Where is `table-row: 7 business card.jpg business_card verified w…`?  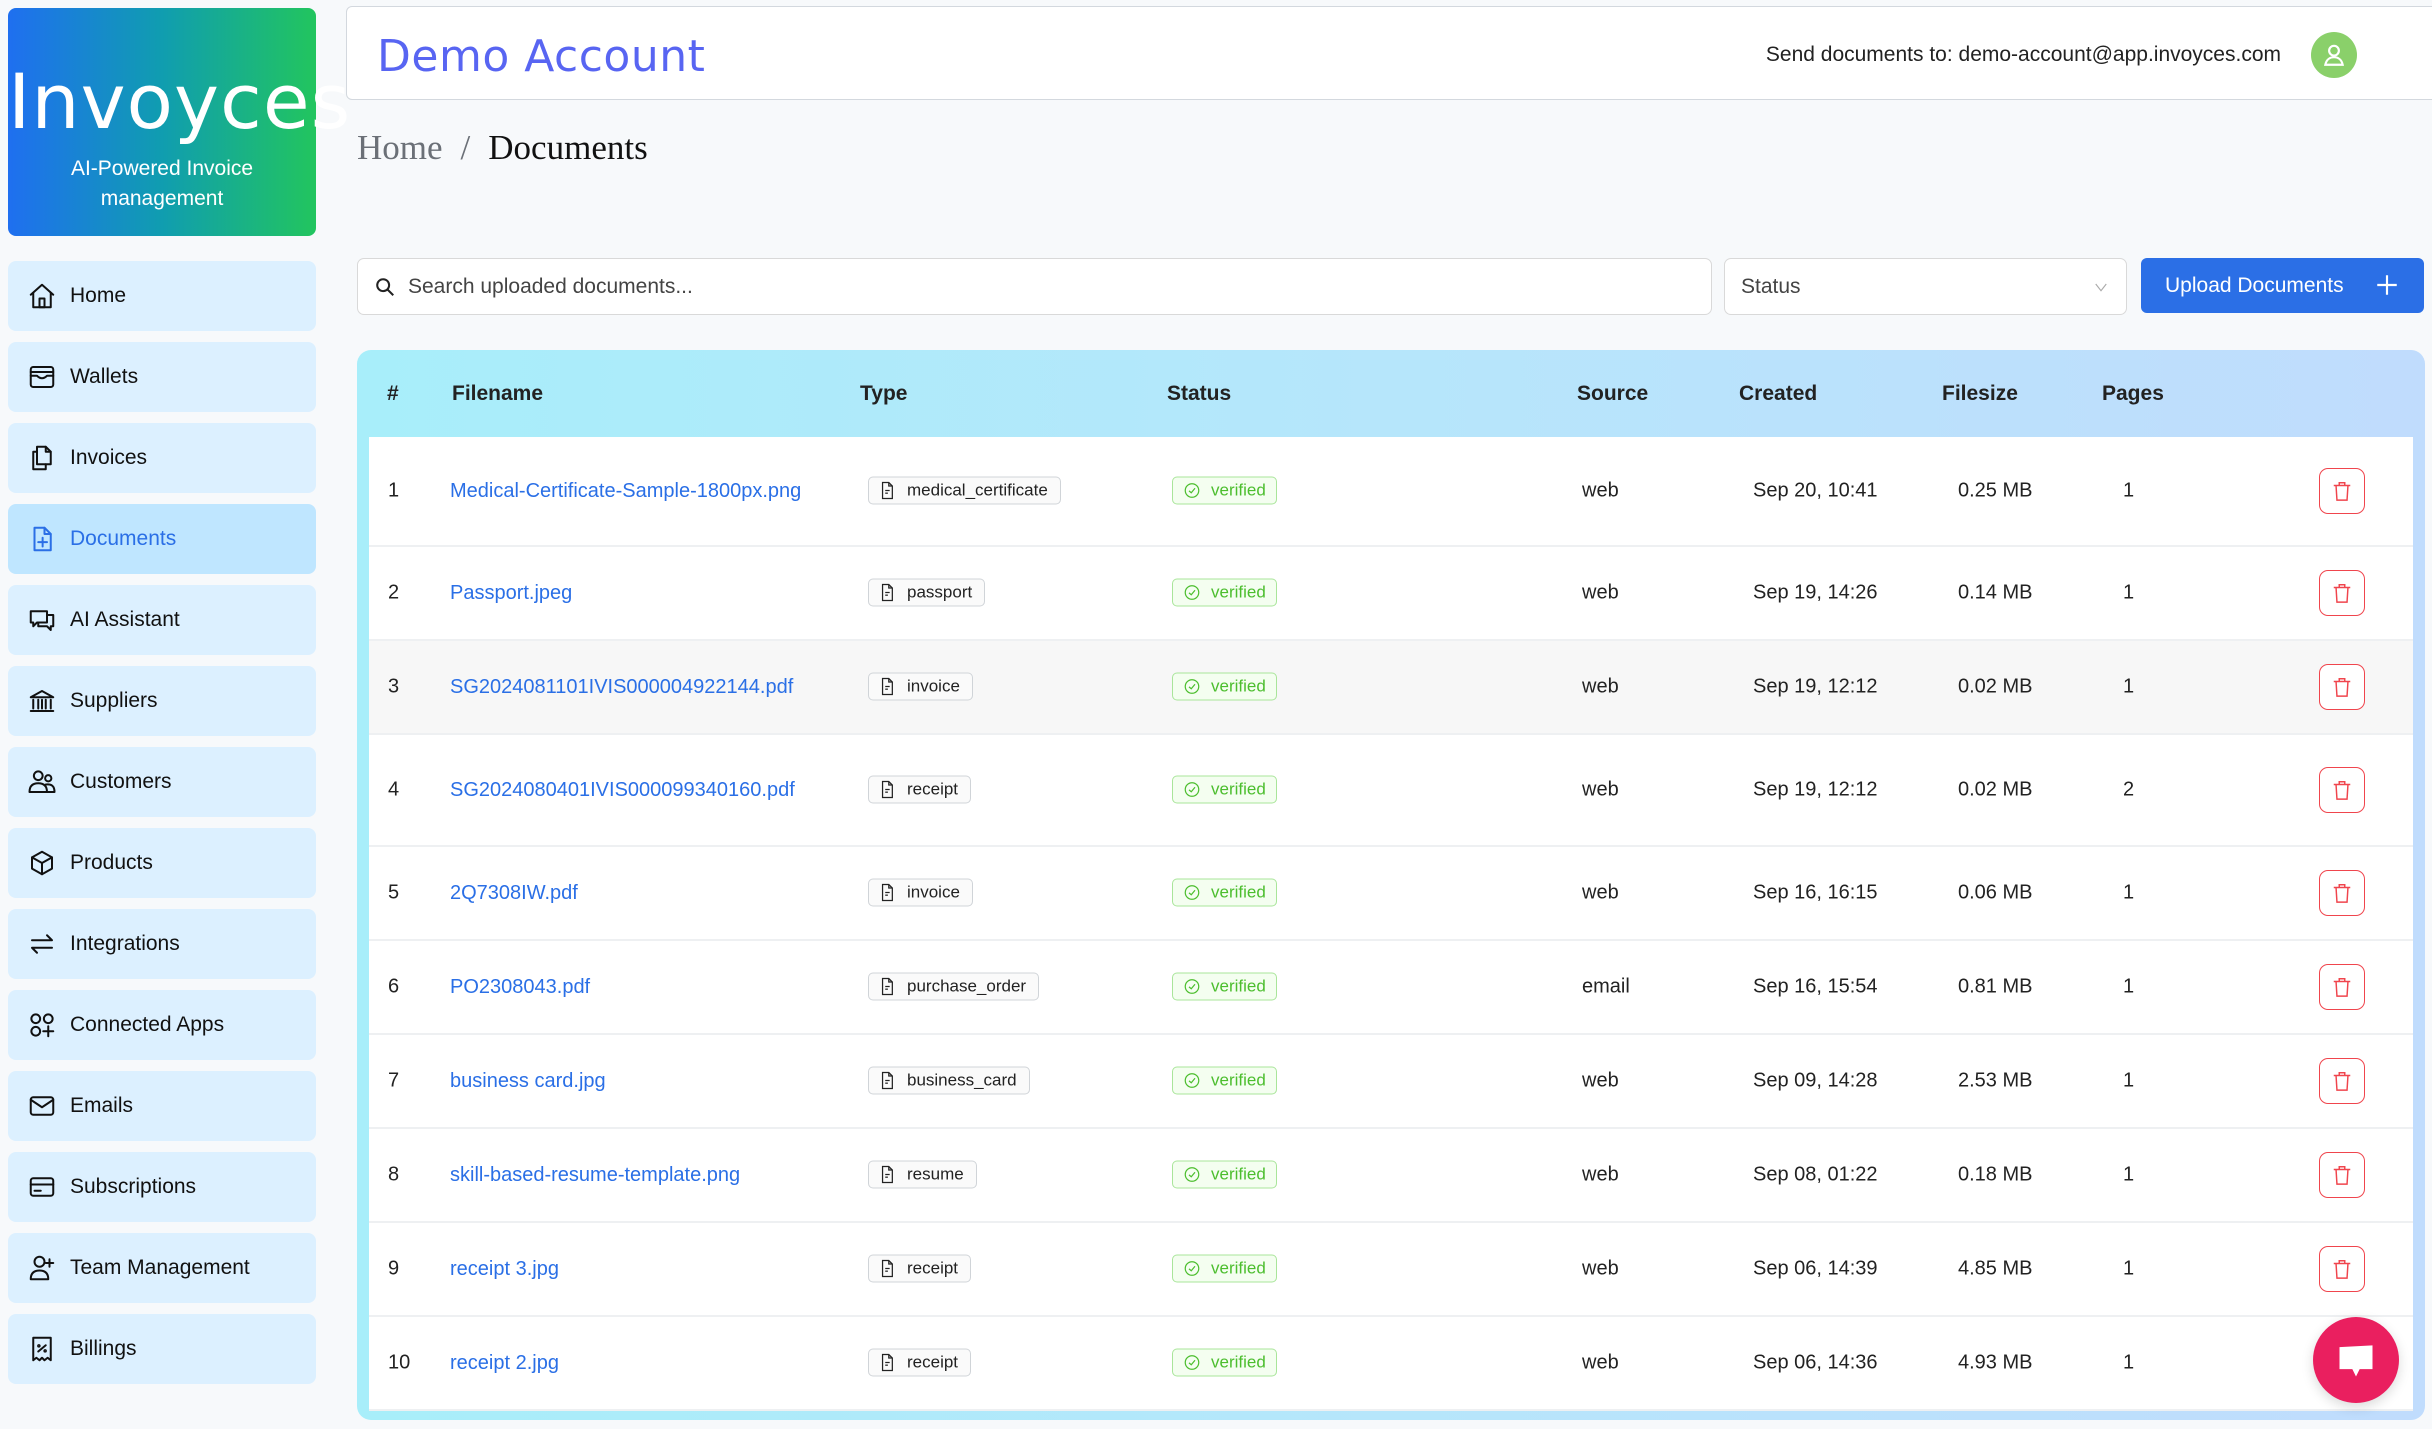 table-row: 7 business card.jpg business_card verified w… is located at coordinates (1391, 1082).